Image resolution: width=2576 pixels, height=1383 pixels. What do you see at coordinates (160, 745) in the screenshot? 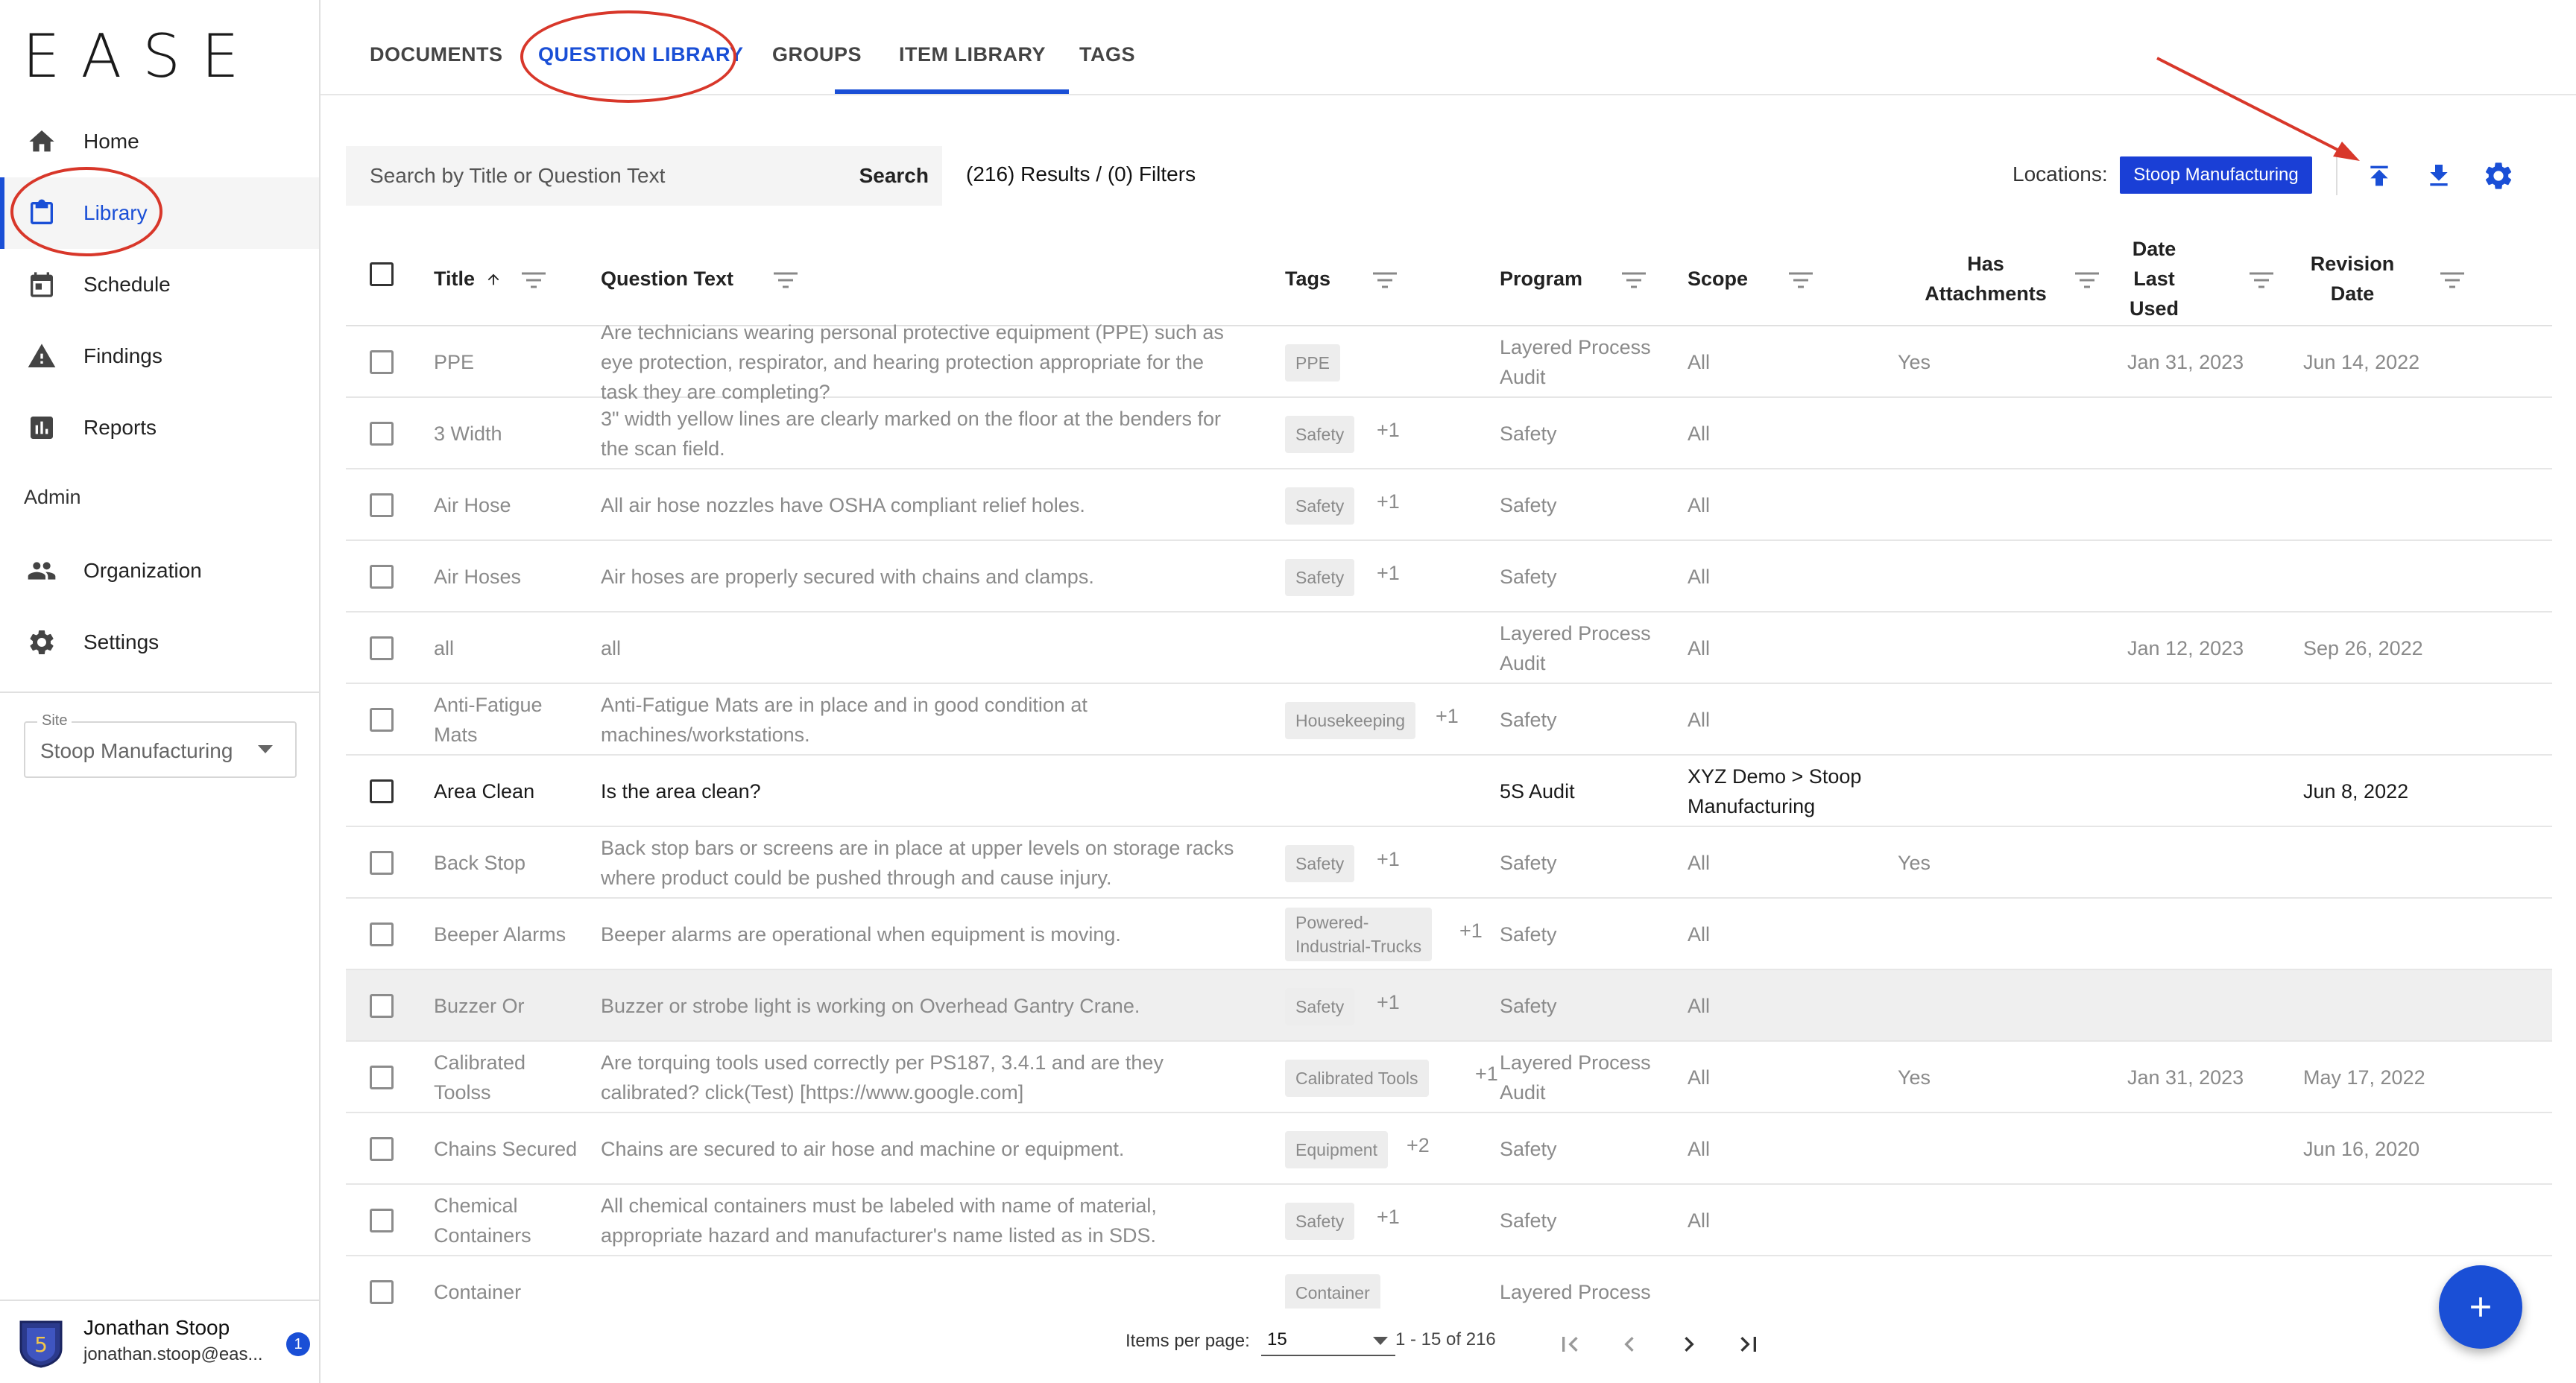
I see `site-select: Site Stoop Manufacturing` at bounding box center [160, 745].